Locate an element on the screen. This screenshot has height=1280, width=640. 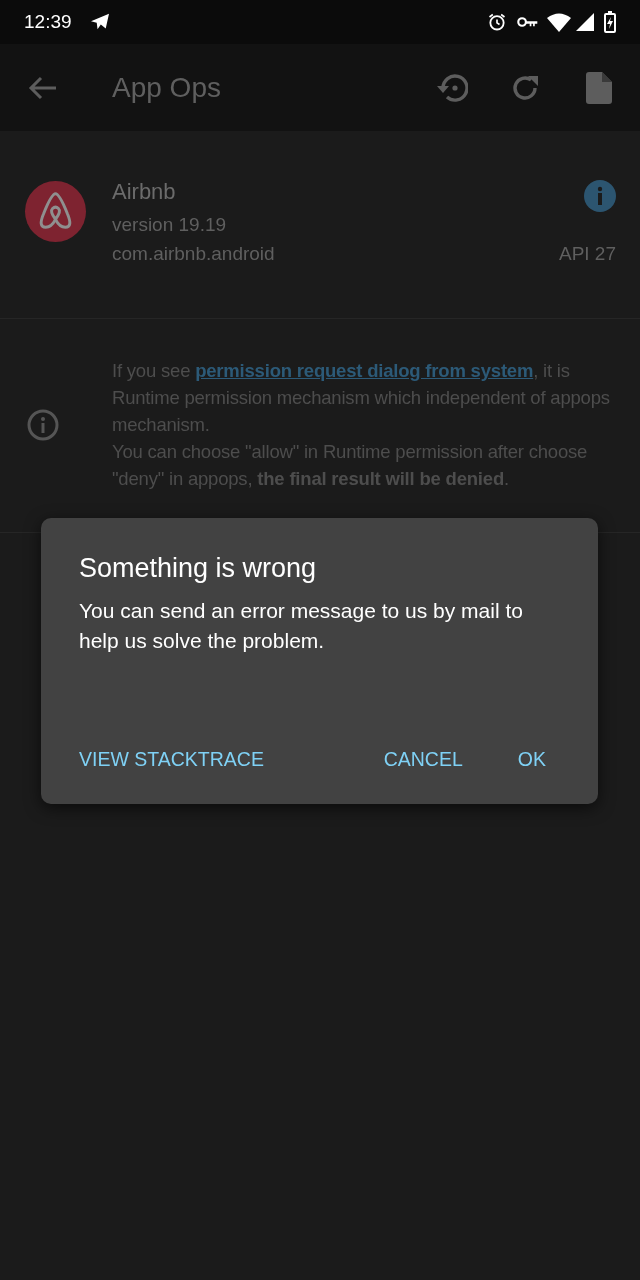
dialog-title: Something is wrong is located at coordinates (198, 568).